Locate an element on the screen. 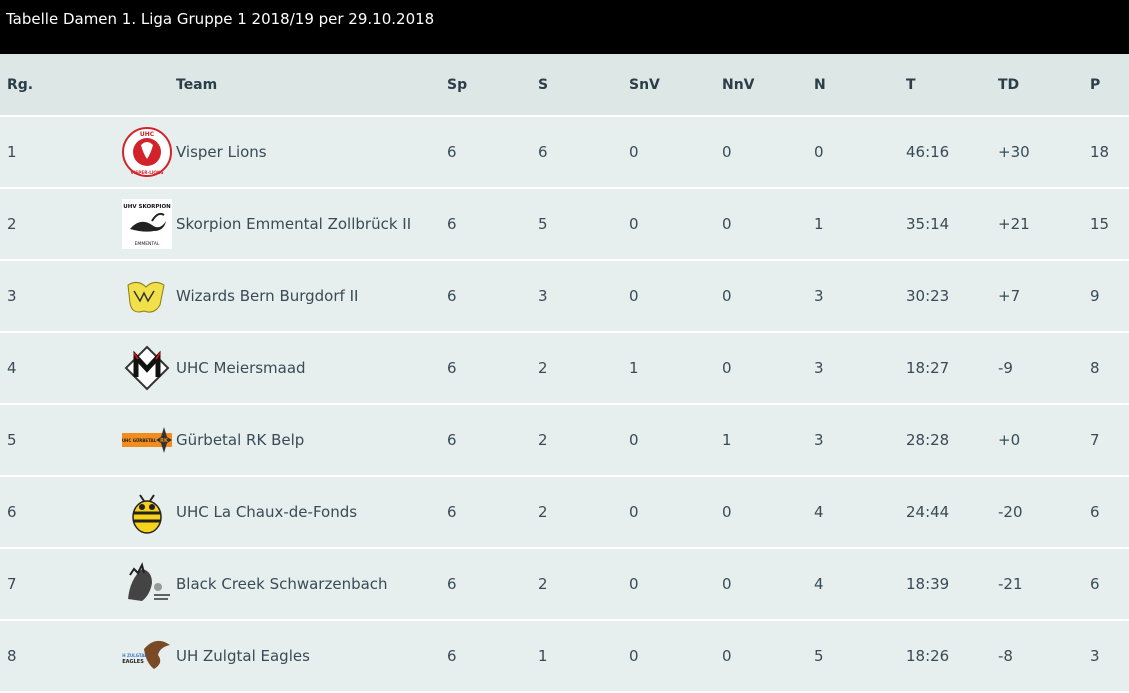 The height and width of the screenshot is (693, 1129). team-cell: UHC GÜRBETAL RK Gürbetal RK Belp is located at coordinates (284, 440).